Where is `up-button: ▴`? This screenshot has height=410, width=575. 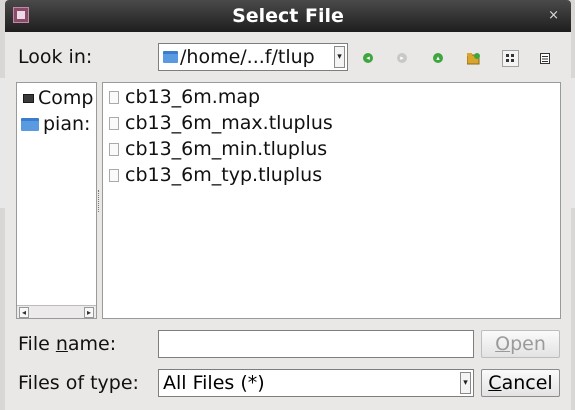 up-button: ▴ is located at coordinates (438, 58).